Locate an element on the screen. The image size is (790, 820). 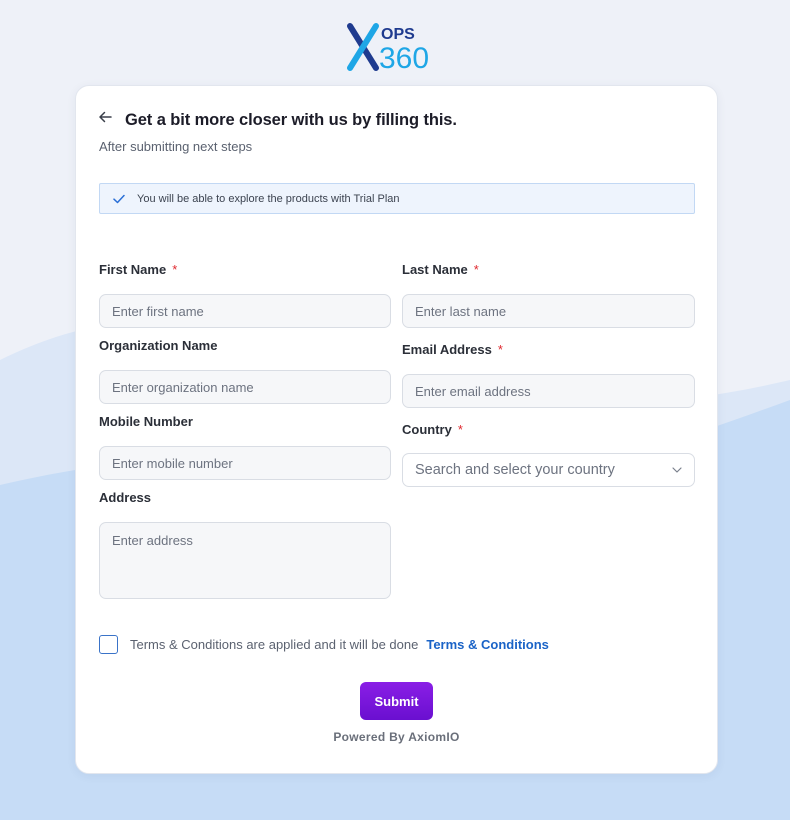
logo-x-mark is located at coordinates (363, 47).